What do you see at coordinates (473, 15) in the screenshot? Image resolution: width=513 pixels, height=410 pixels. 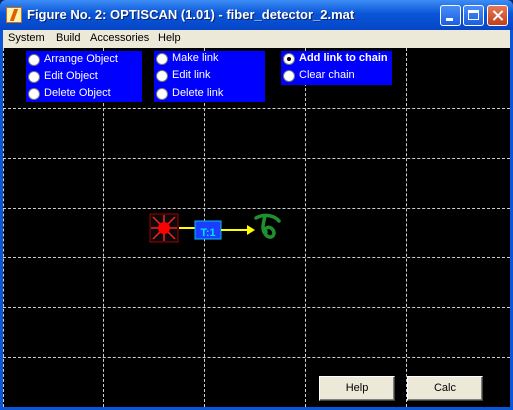 I see `maximize-button` at bounding box center [473, 15].